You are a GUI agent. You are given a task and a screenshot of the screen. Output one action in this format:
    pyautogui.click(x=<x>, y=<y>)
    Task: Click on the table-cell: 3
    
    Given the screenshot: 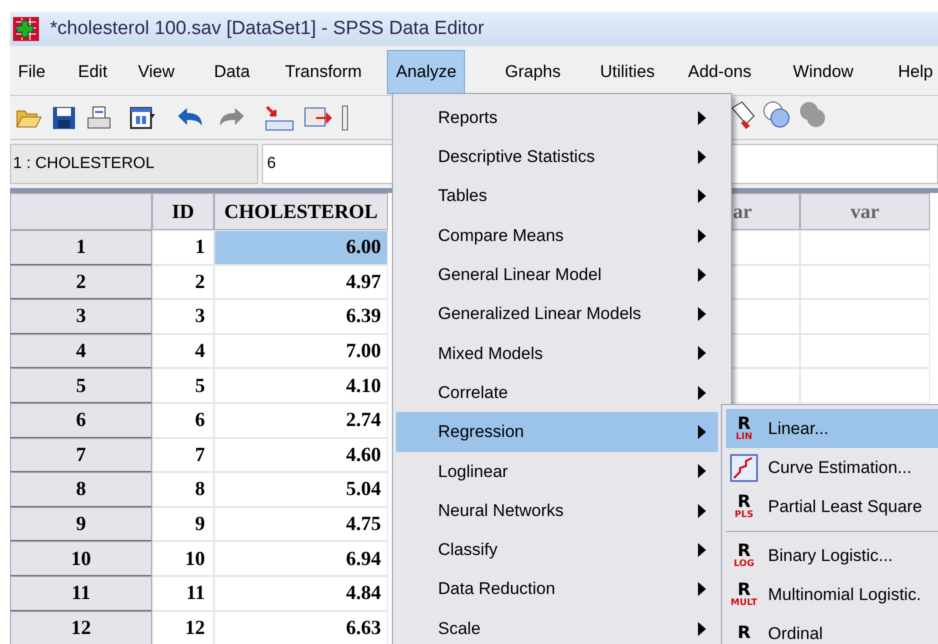 What is the action you would take?
    pyautogui.click(x=183, y=316)
    